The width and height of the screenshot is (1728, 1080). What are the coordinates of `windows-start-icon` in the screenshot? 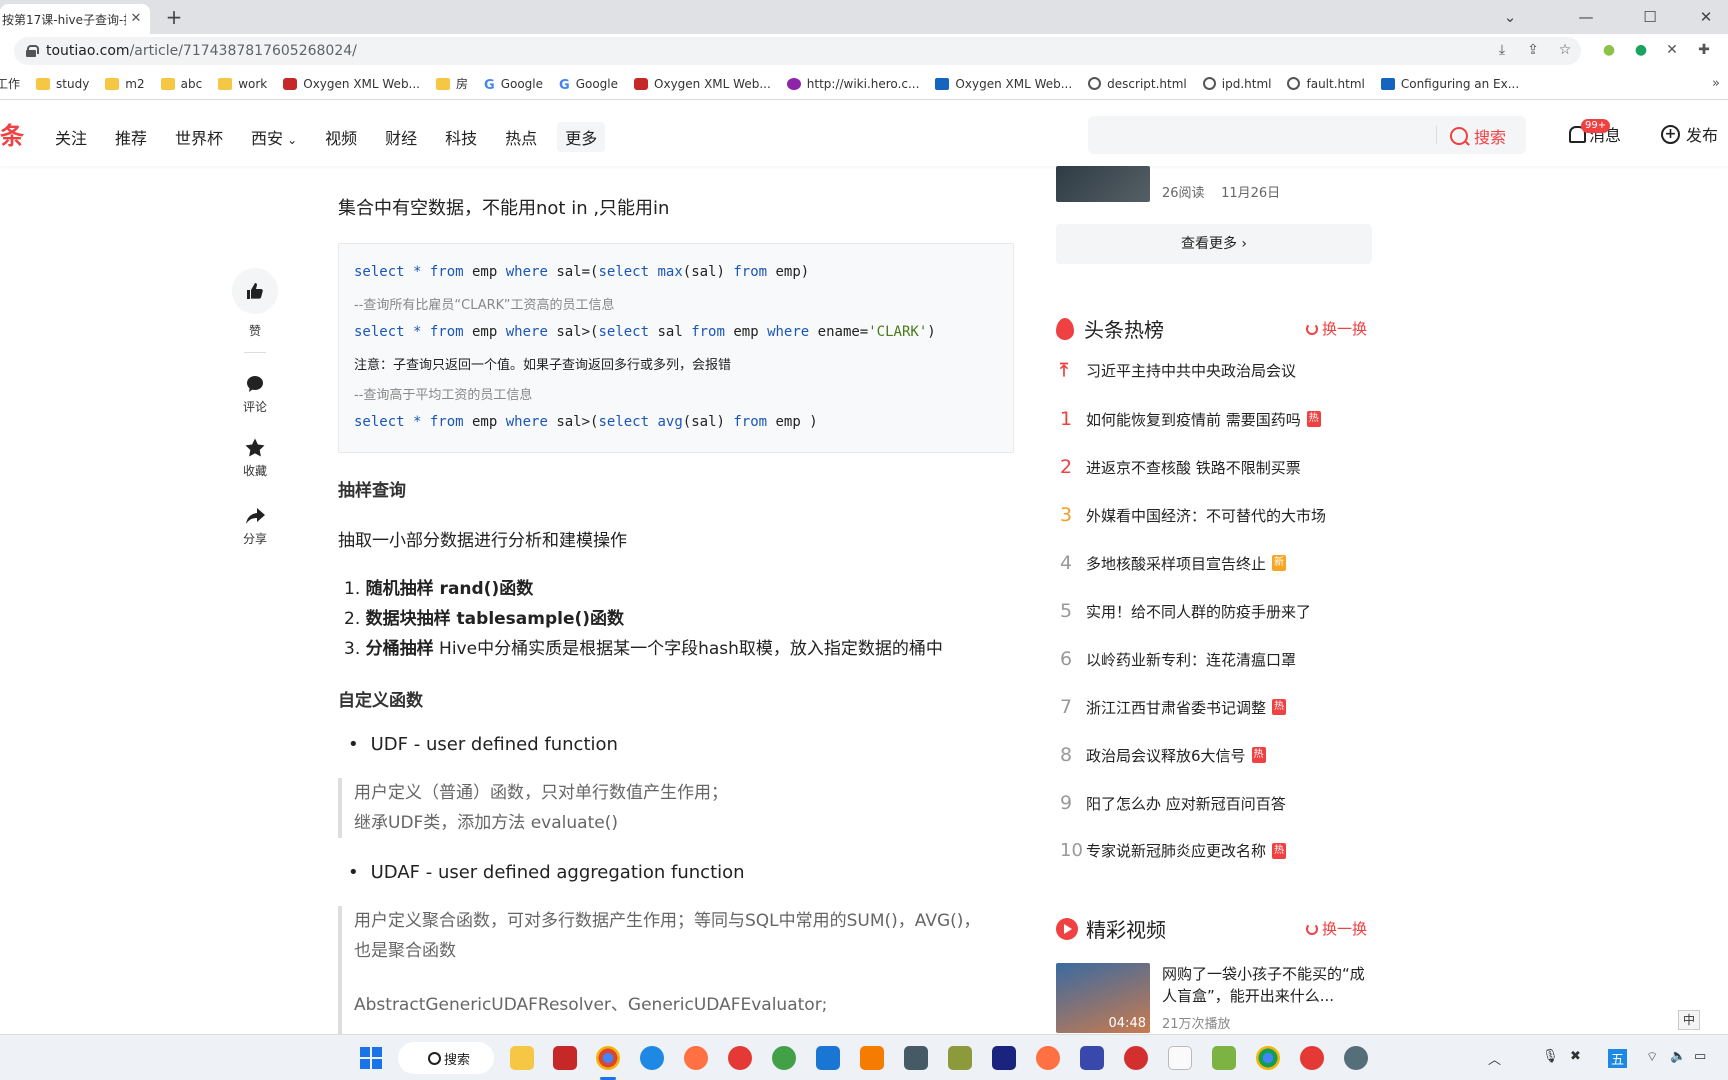 It's located at (371, 1058).